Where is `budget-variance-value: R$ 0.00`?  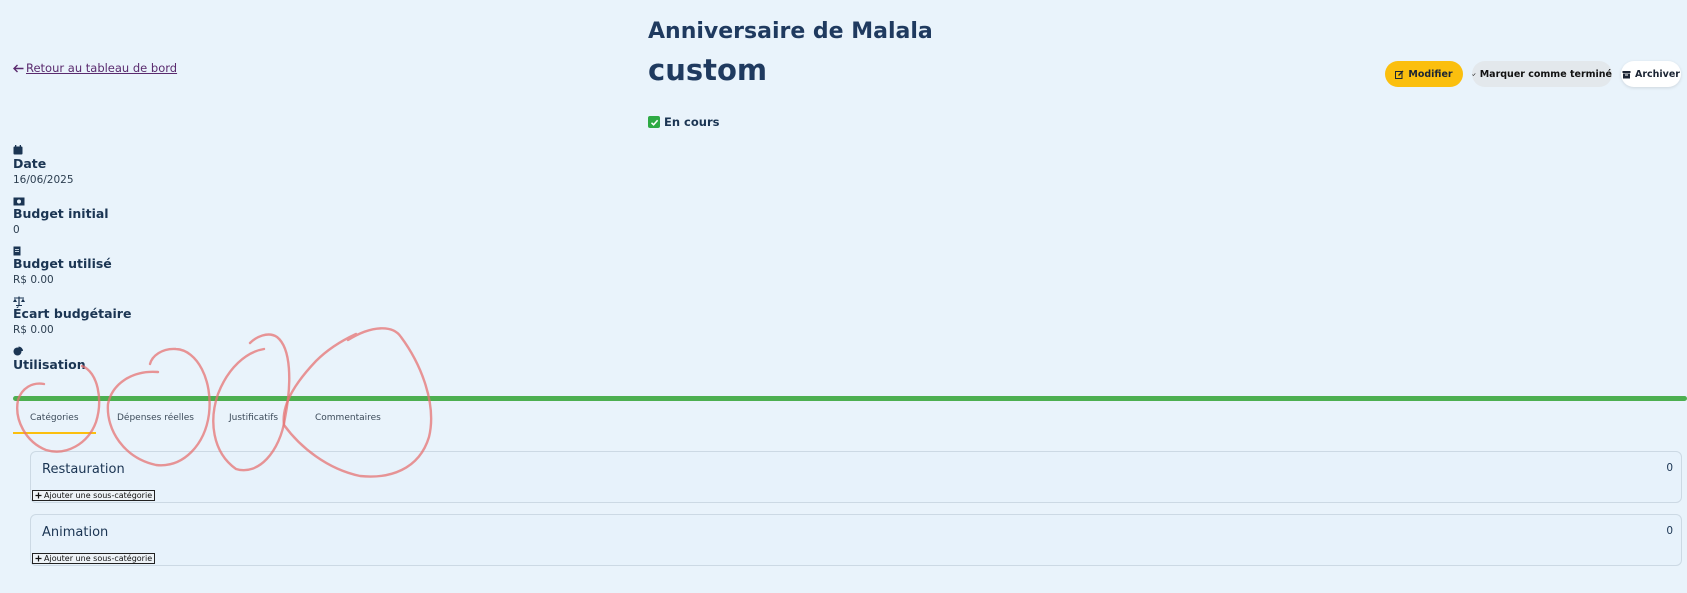
budget-variance-value: R$ 0.00 is located at coordinates (33, 330).